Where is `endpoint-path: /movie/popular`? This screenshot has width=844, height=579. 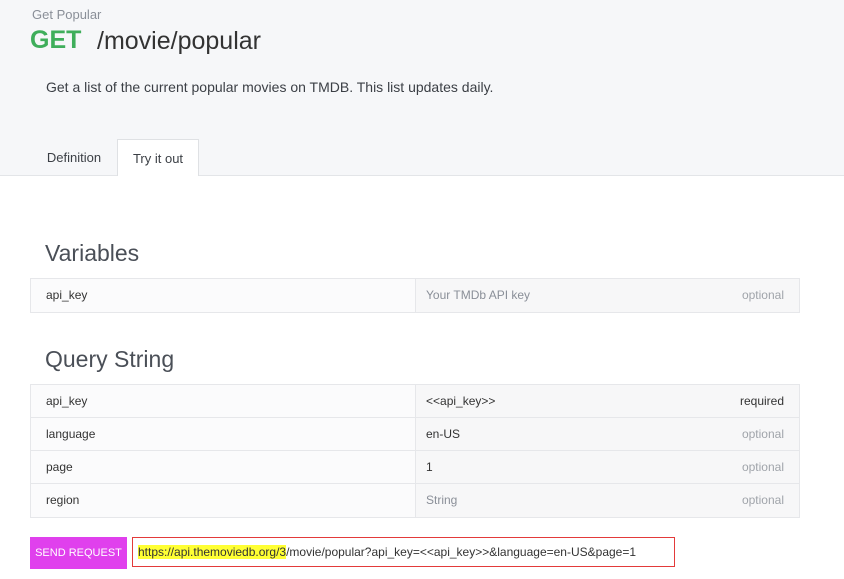 endpoint-path: /movie/popular is located at coordinates (179, 41).